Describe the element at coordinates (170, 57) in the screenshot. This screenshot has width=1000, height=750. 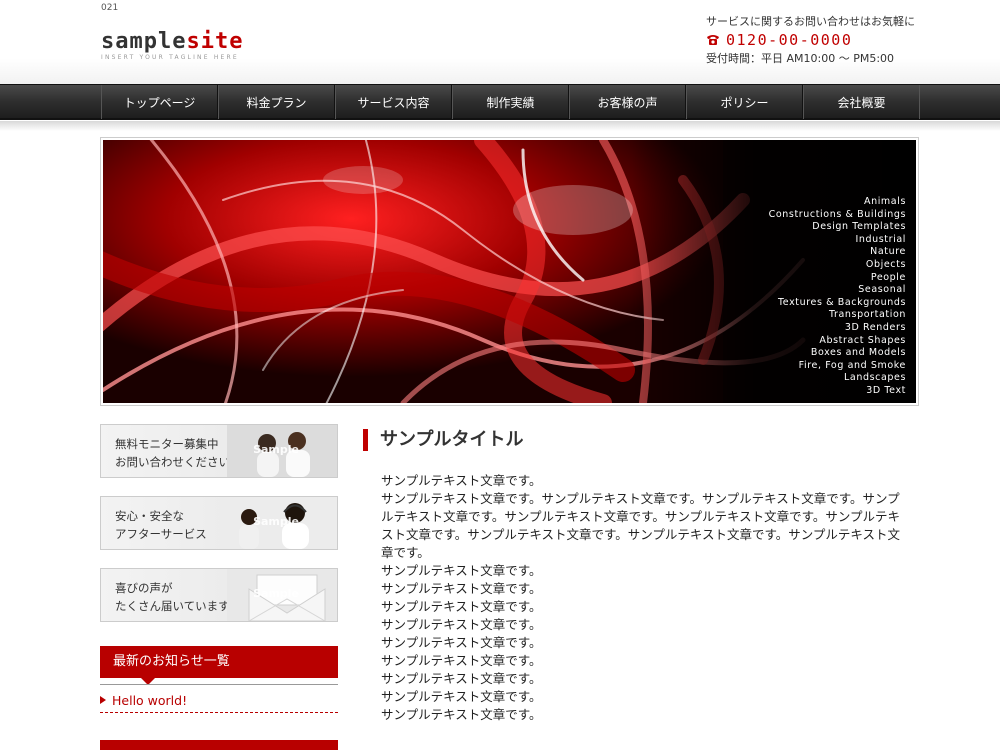
I see `tagline: INSERT YOUR TAGLINE HERE` at that location.